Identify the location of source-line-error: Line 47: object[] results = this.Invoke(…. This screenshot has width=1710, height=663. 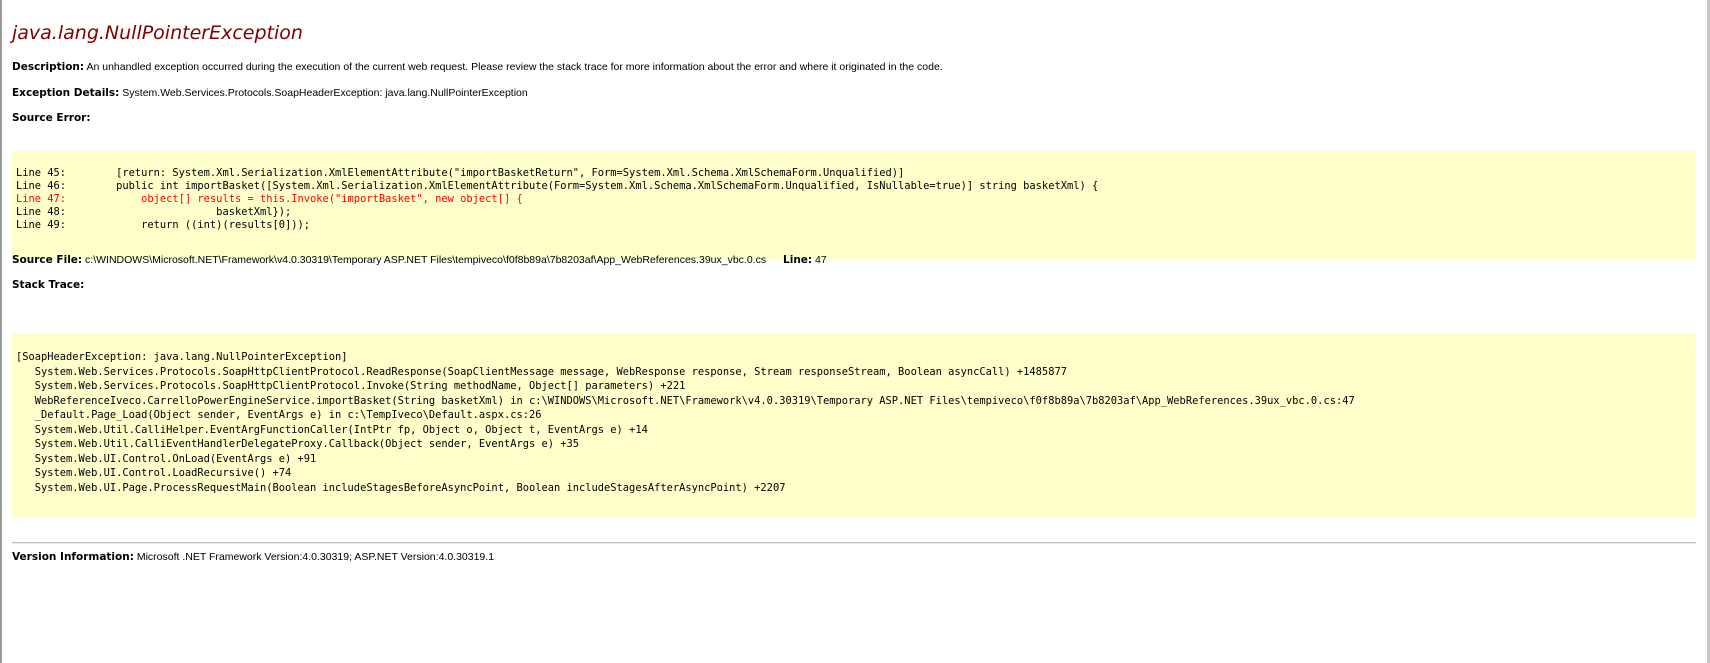
(269, 199).